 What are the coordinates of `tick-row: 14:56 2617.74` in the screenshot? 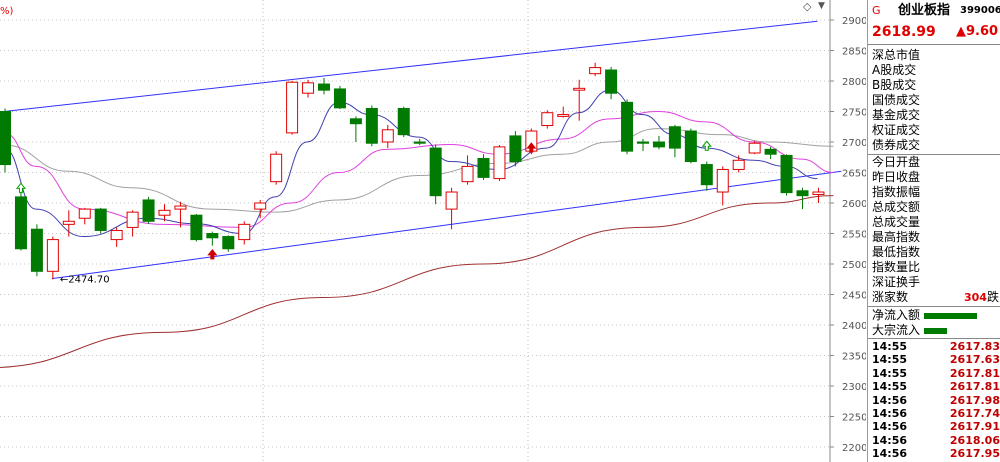 It's located at (934, 413).